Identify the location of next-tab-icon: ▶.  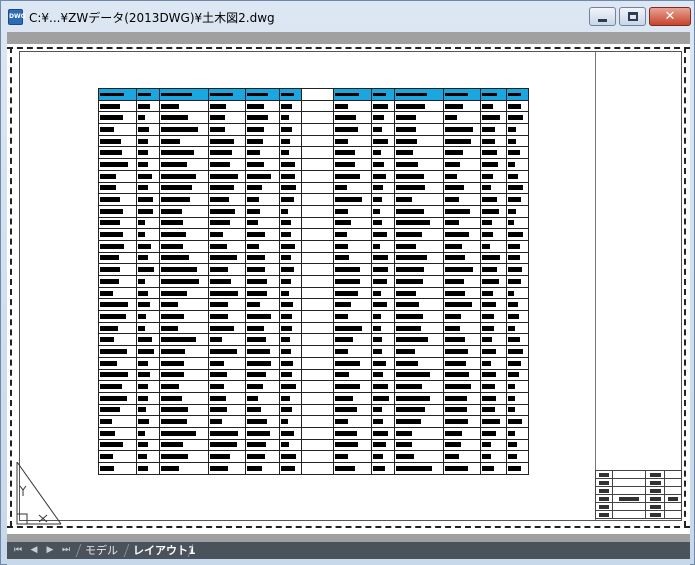
(50, 550).